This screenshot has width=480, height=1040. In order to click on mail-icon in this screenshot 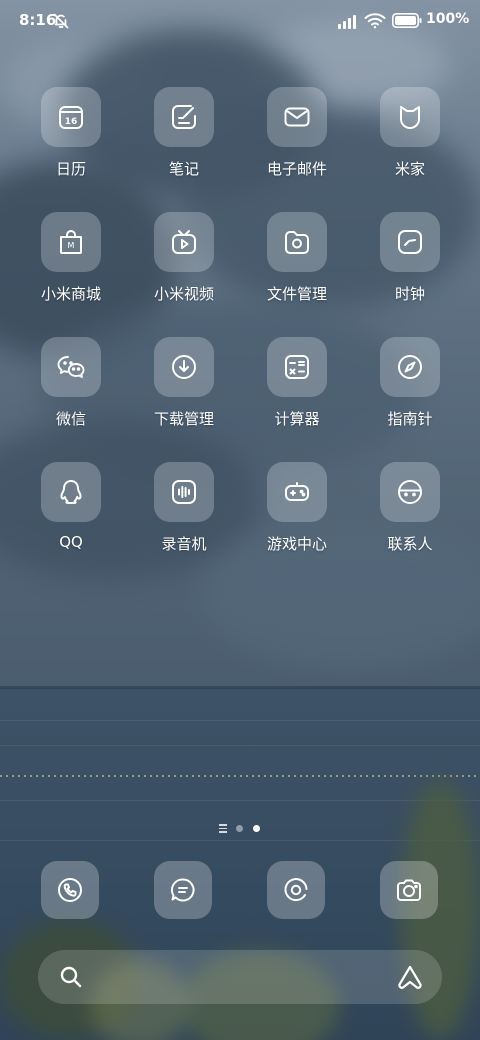, I will do `click(297, 117)`.